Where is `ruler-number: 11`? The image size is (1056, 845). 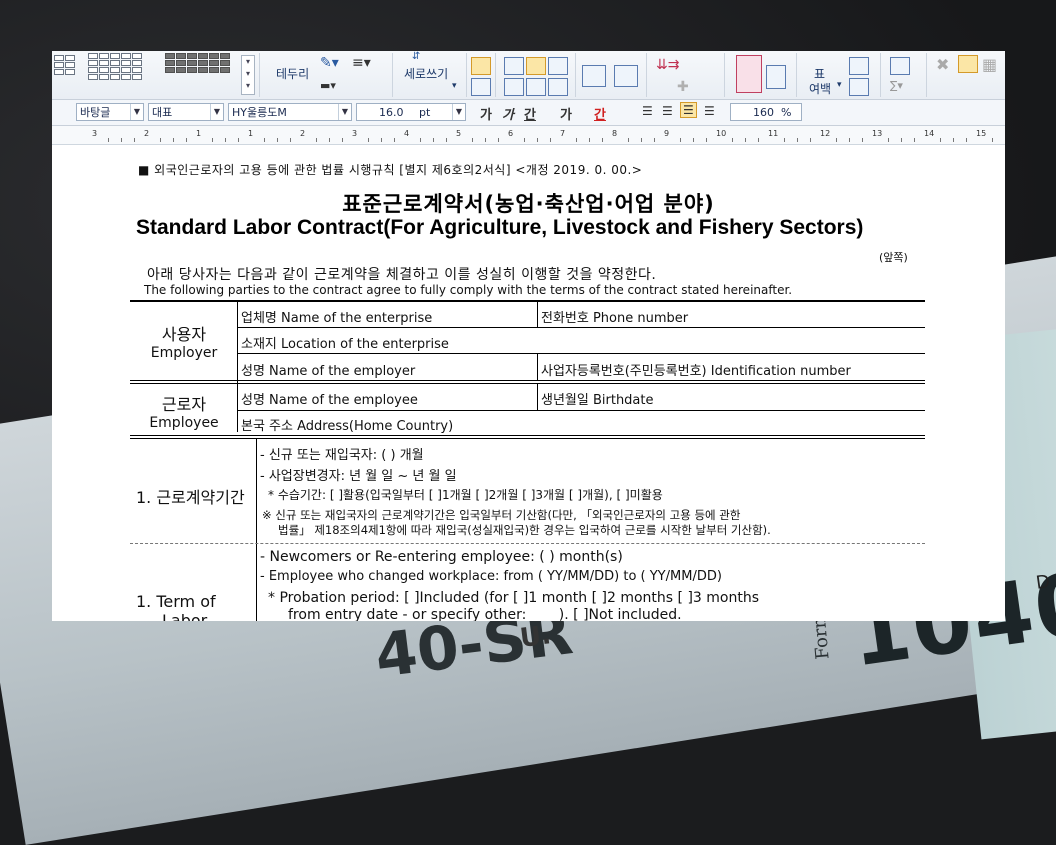 ruler-number: 11 is located at coordinates (773, 133).